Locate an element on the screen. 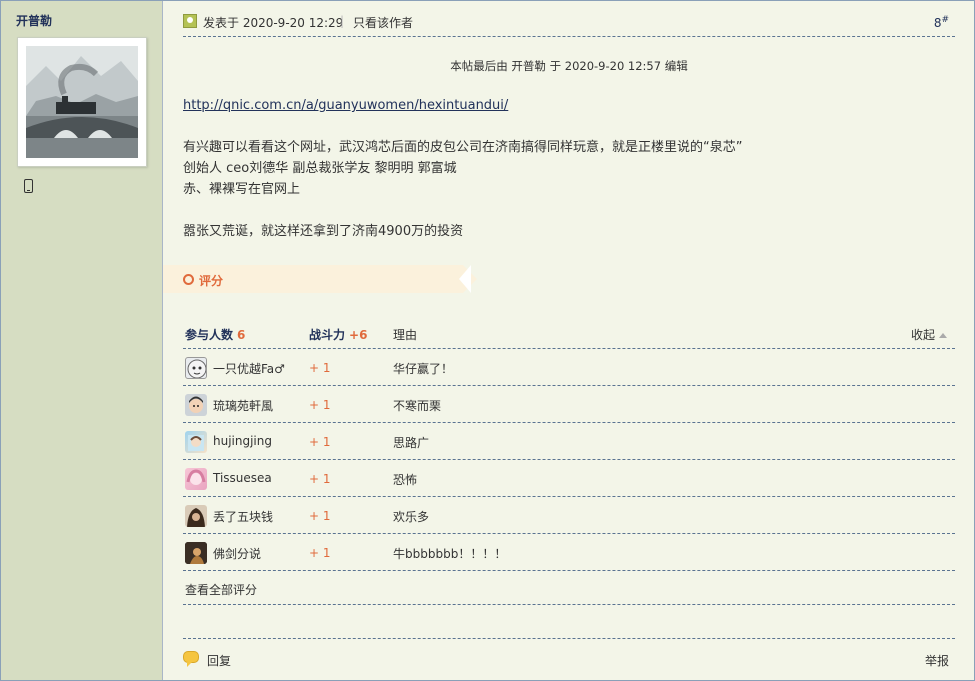 Image resolution: width=975 pixels, height=681 pixels. footer-divider is located at coordinates (569, 638).